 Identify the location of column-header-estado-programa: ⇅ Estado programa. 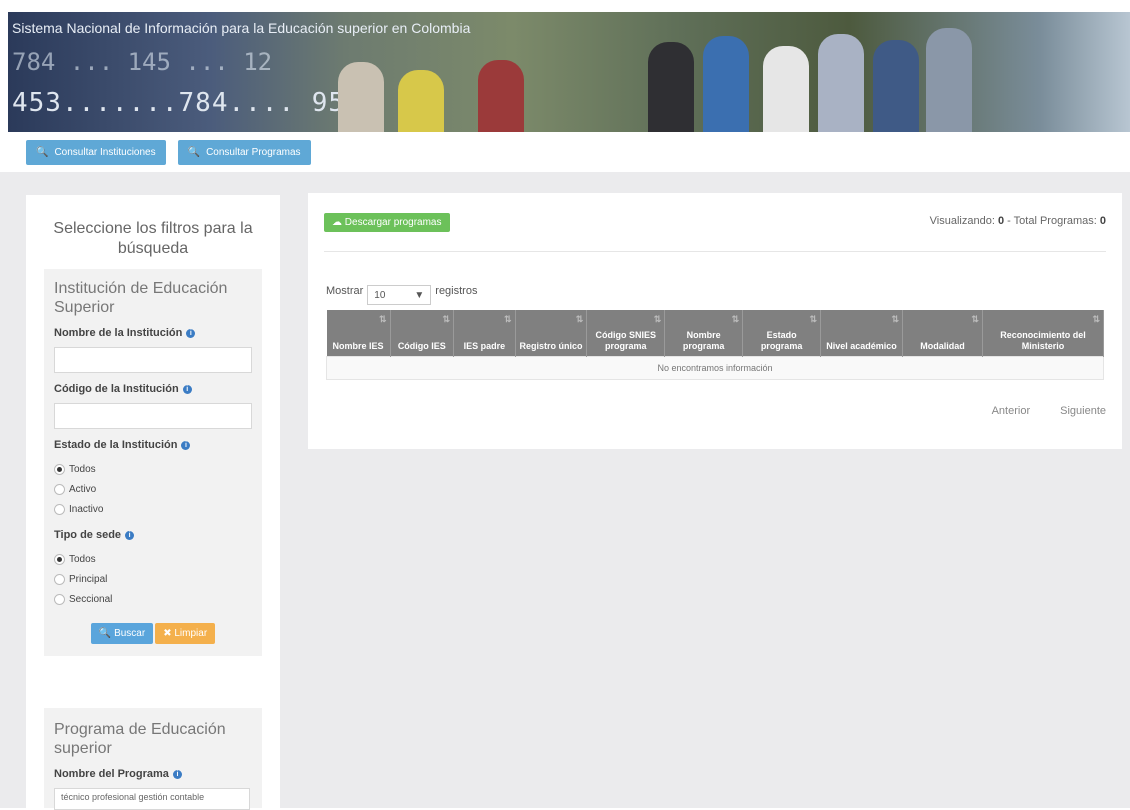
(782, 333).